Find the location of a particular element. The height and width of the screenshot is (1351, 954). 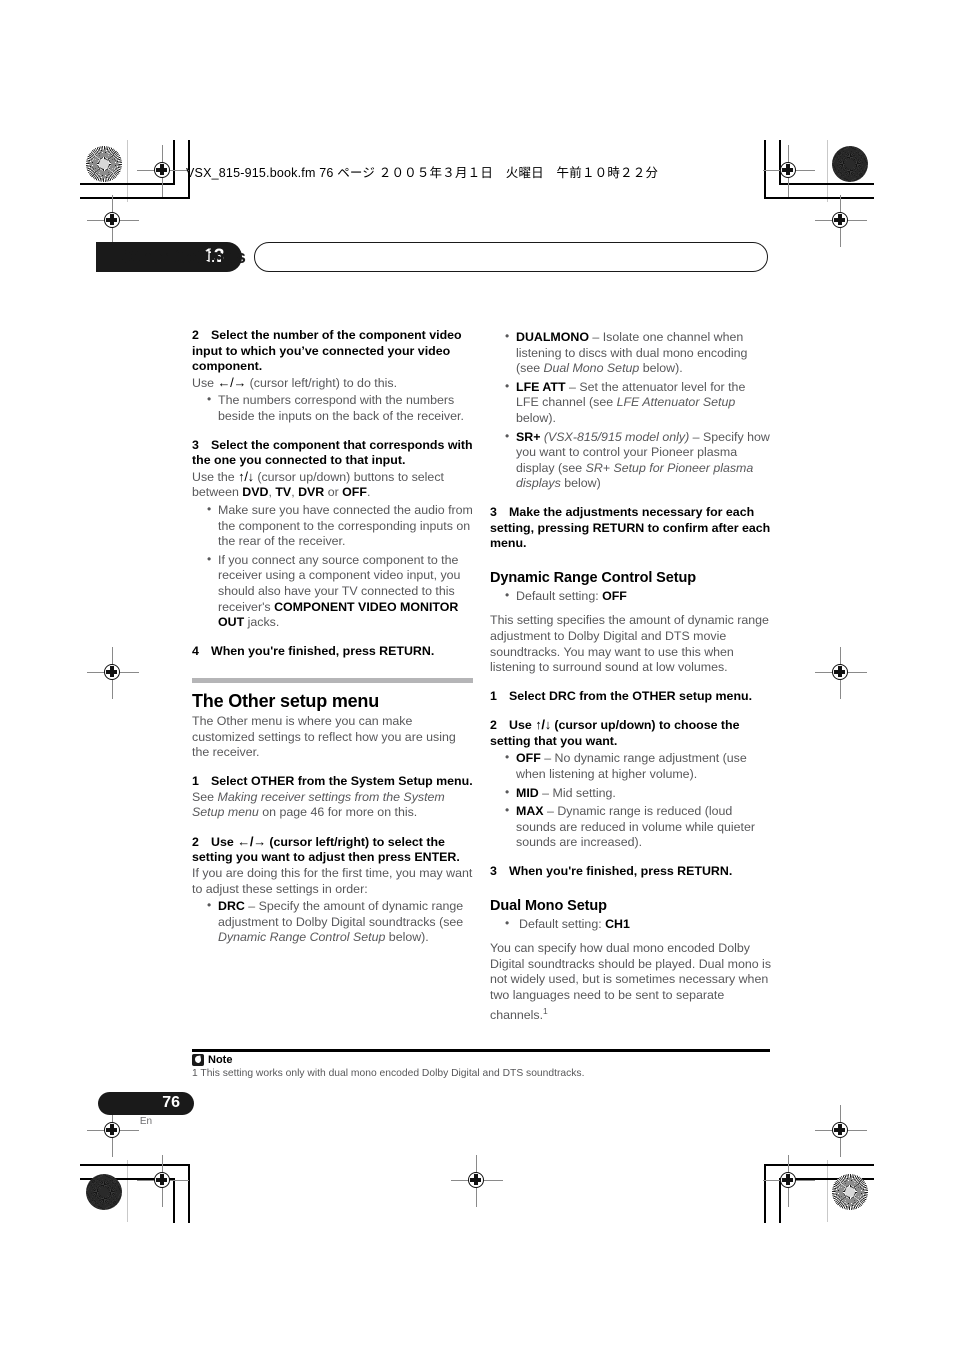

registration-target-middle-right is located at coordinates (841, 673).